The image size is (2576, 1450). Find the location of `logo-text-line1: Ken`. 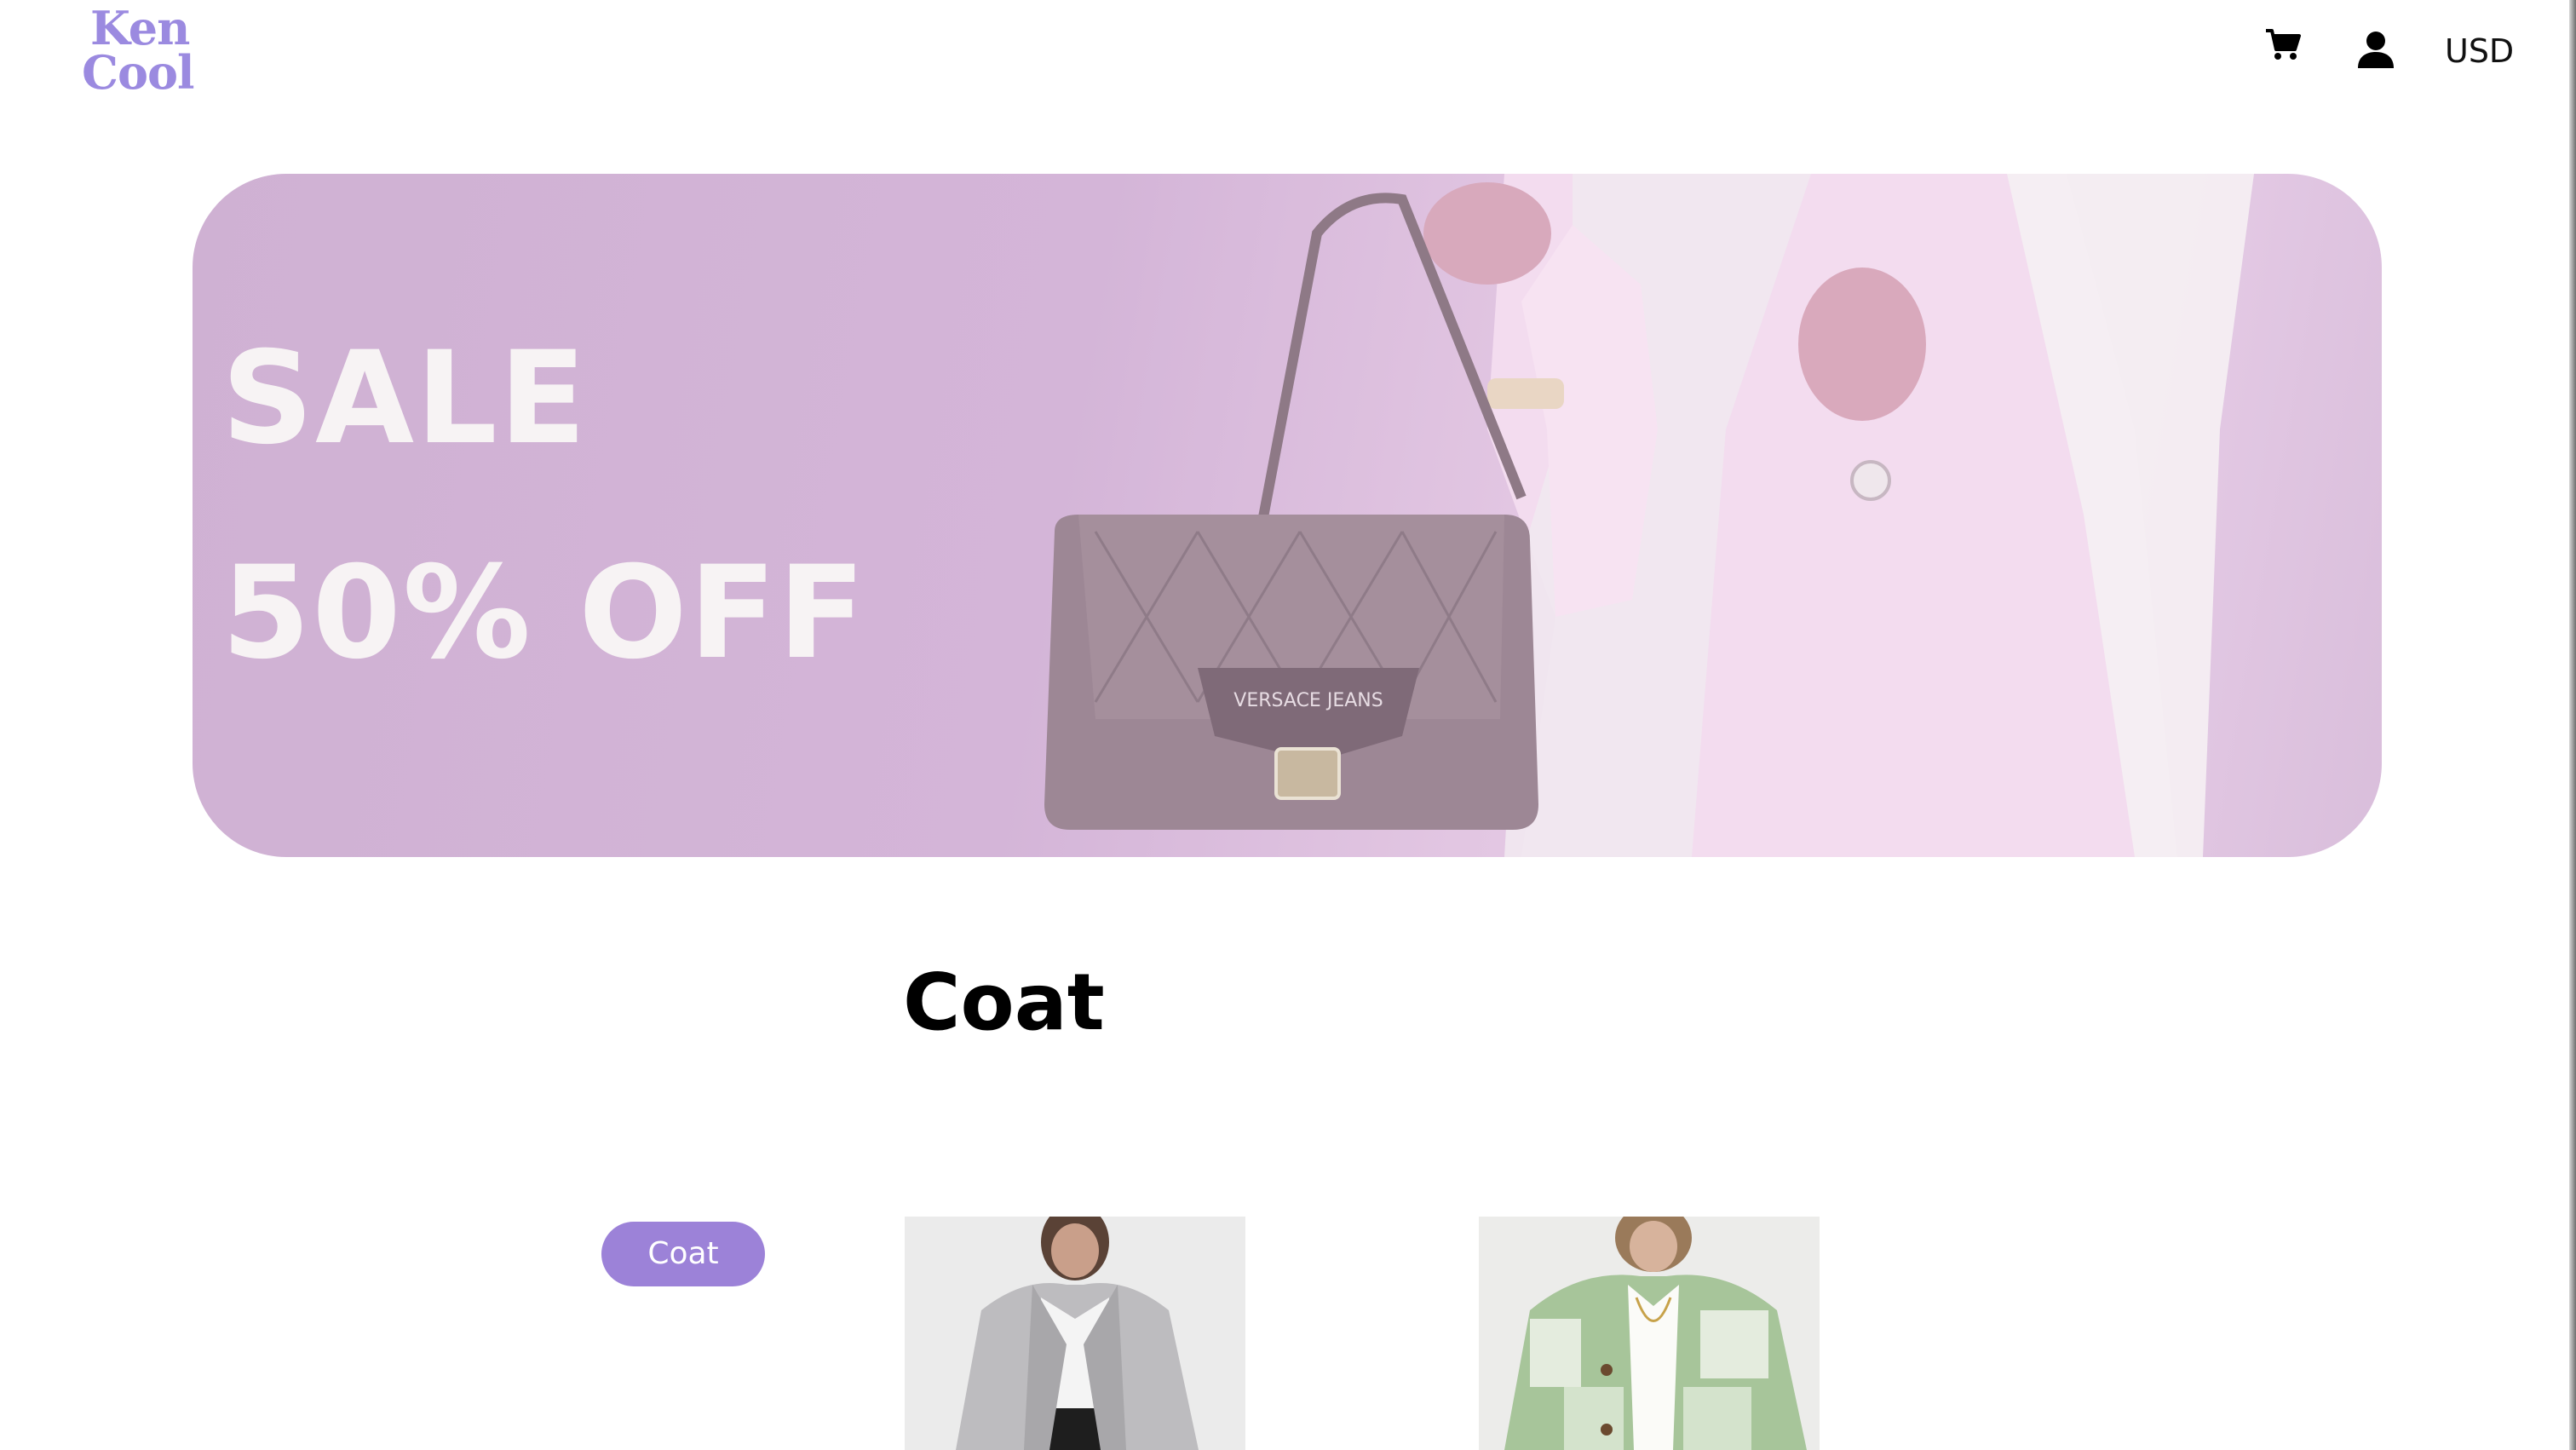

logo-text-line1: Ken is located at coordinates (140, 28).